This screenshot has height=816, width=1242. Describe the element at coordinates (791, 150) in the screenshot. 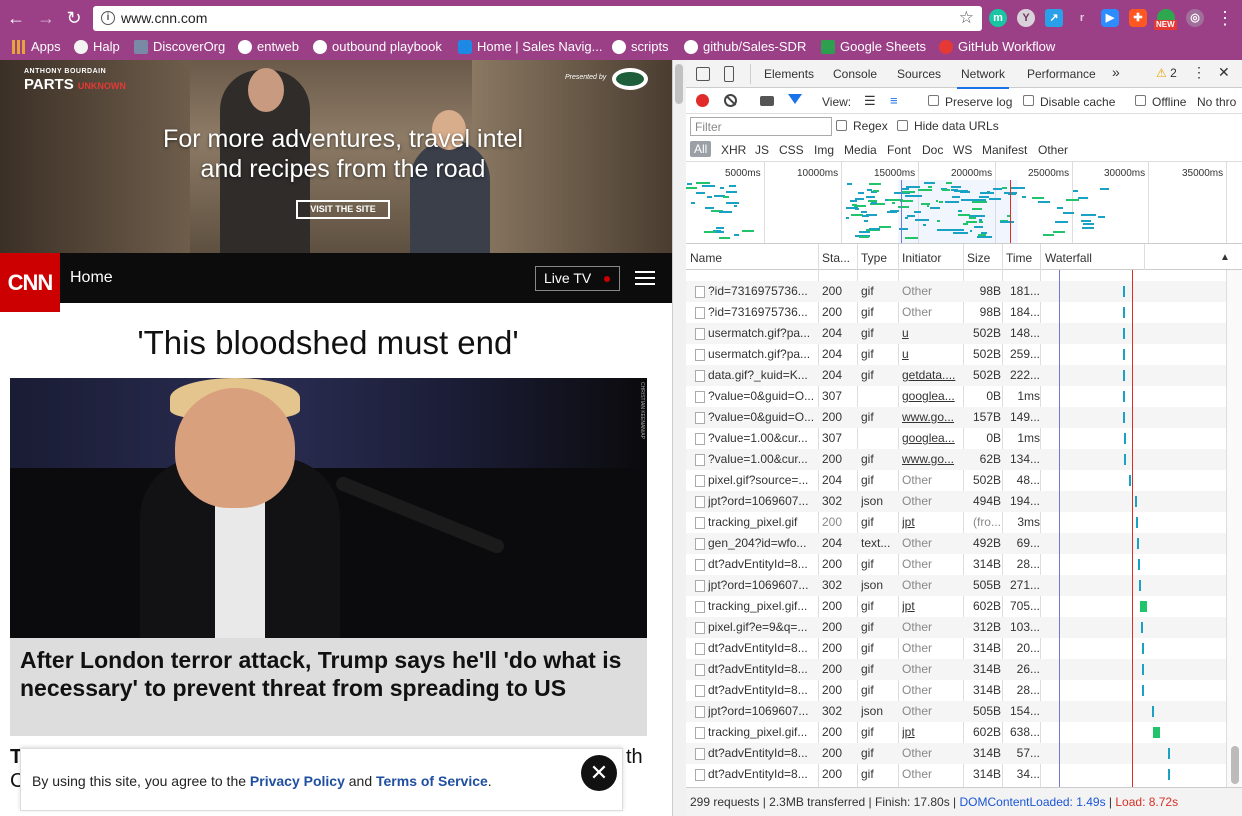

I see `type-filter-css: CSS` at that location.